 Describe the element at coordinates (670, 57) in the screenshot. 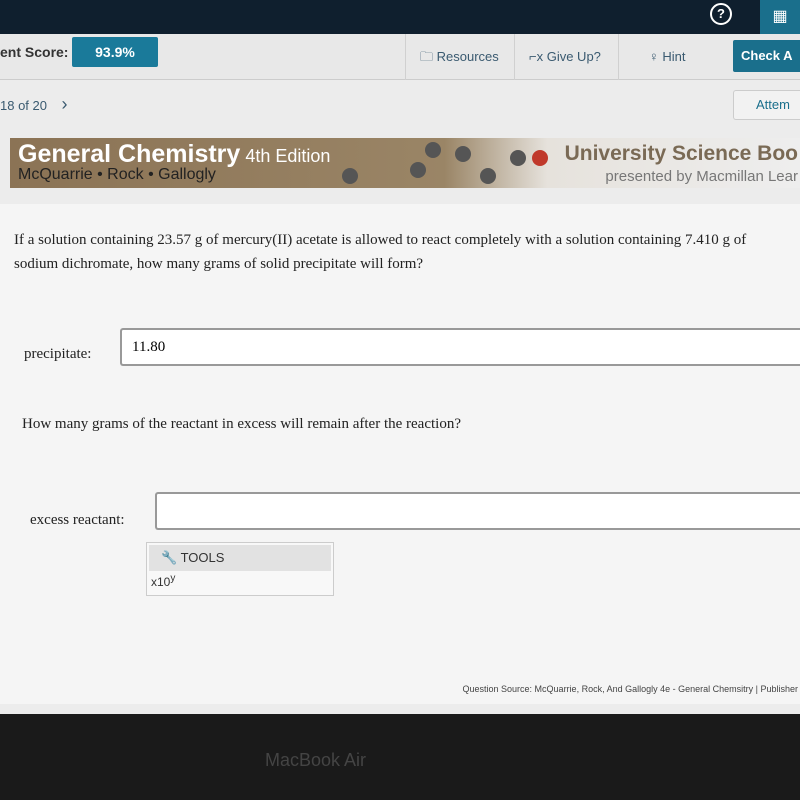

I see `hint-button: ♀ Hint` at that location.